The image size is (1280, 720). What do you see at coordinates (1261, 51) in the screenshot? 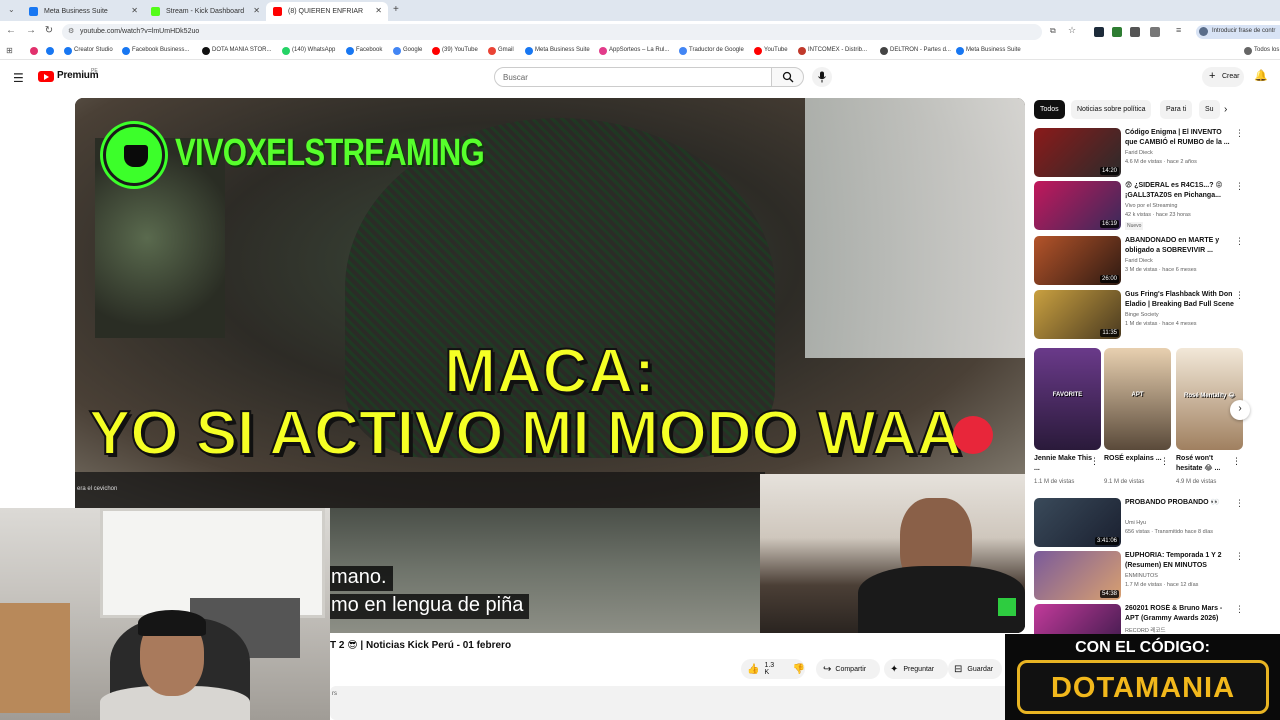
I see `bookmark-item-all: Todos los` at bounding box center [1261, 51].